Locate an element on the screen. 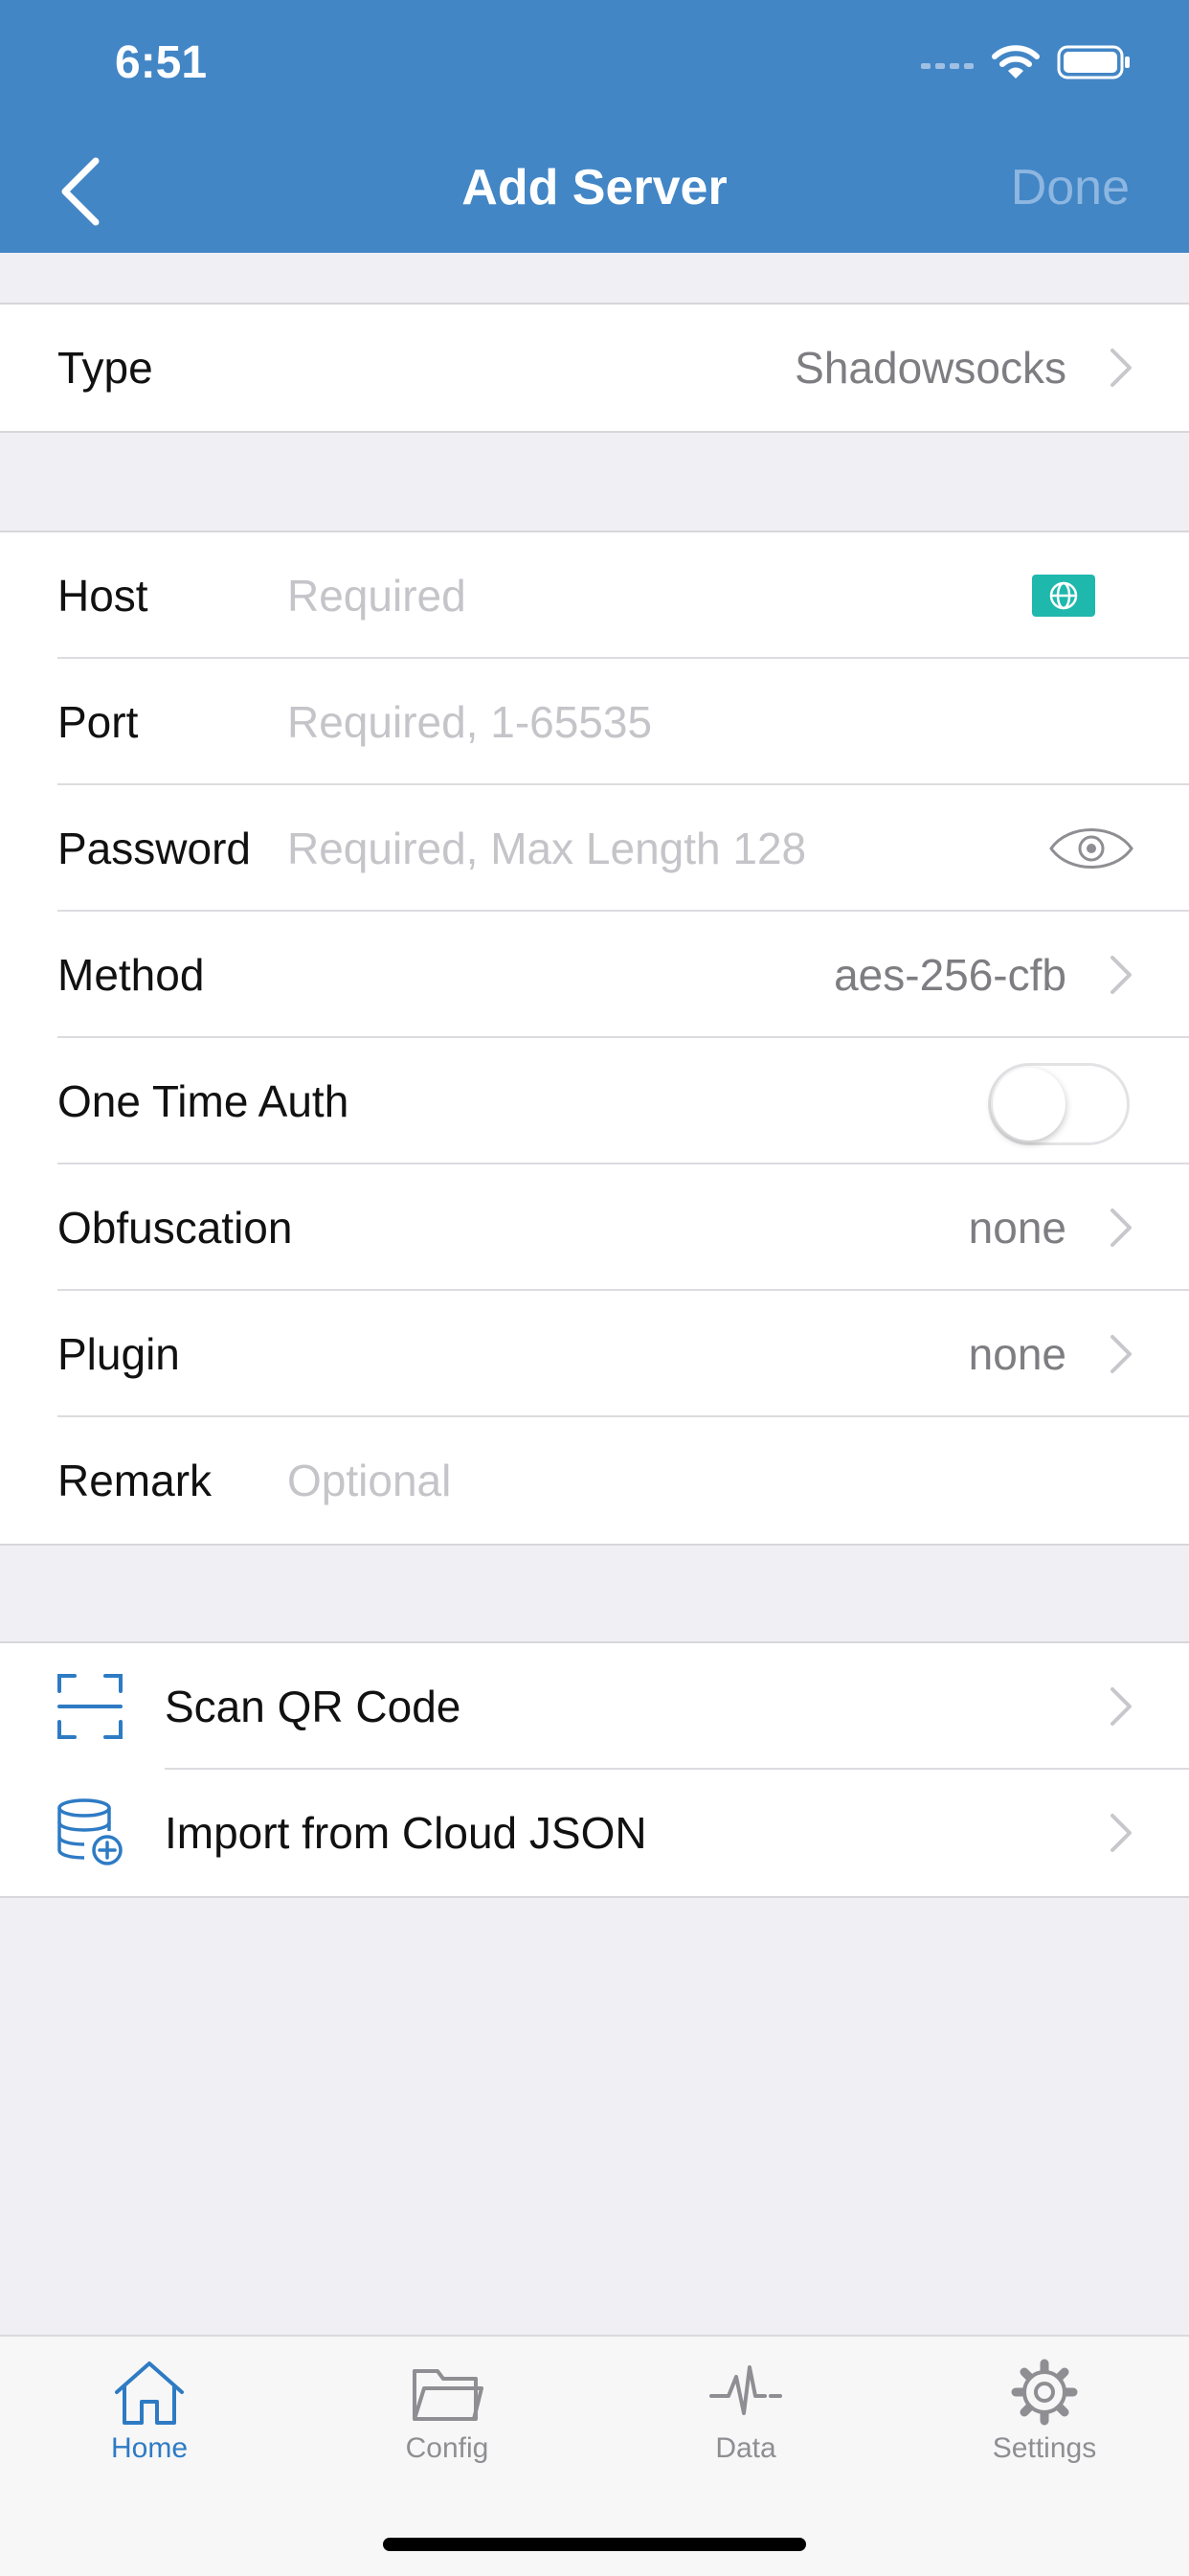 Image resolution: width=1189 pixels, height=2576 pixels. tab-home-label: Home is located at coordinates (149, 2448).